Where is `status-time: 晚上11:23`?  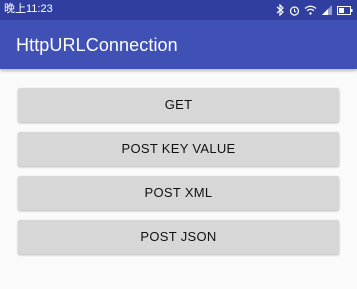 status-time: 晚上11:23 is located at coordinates (28, 9).